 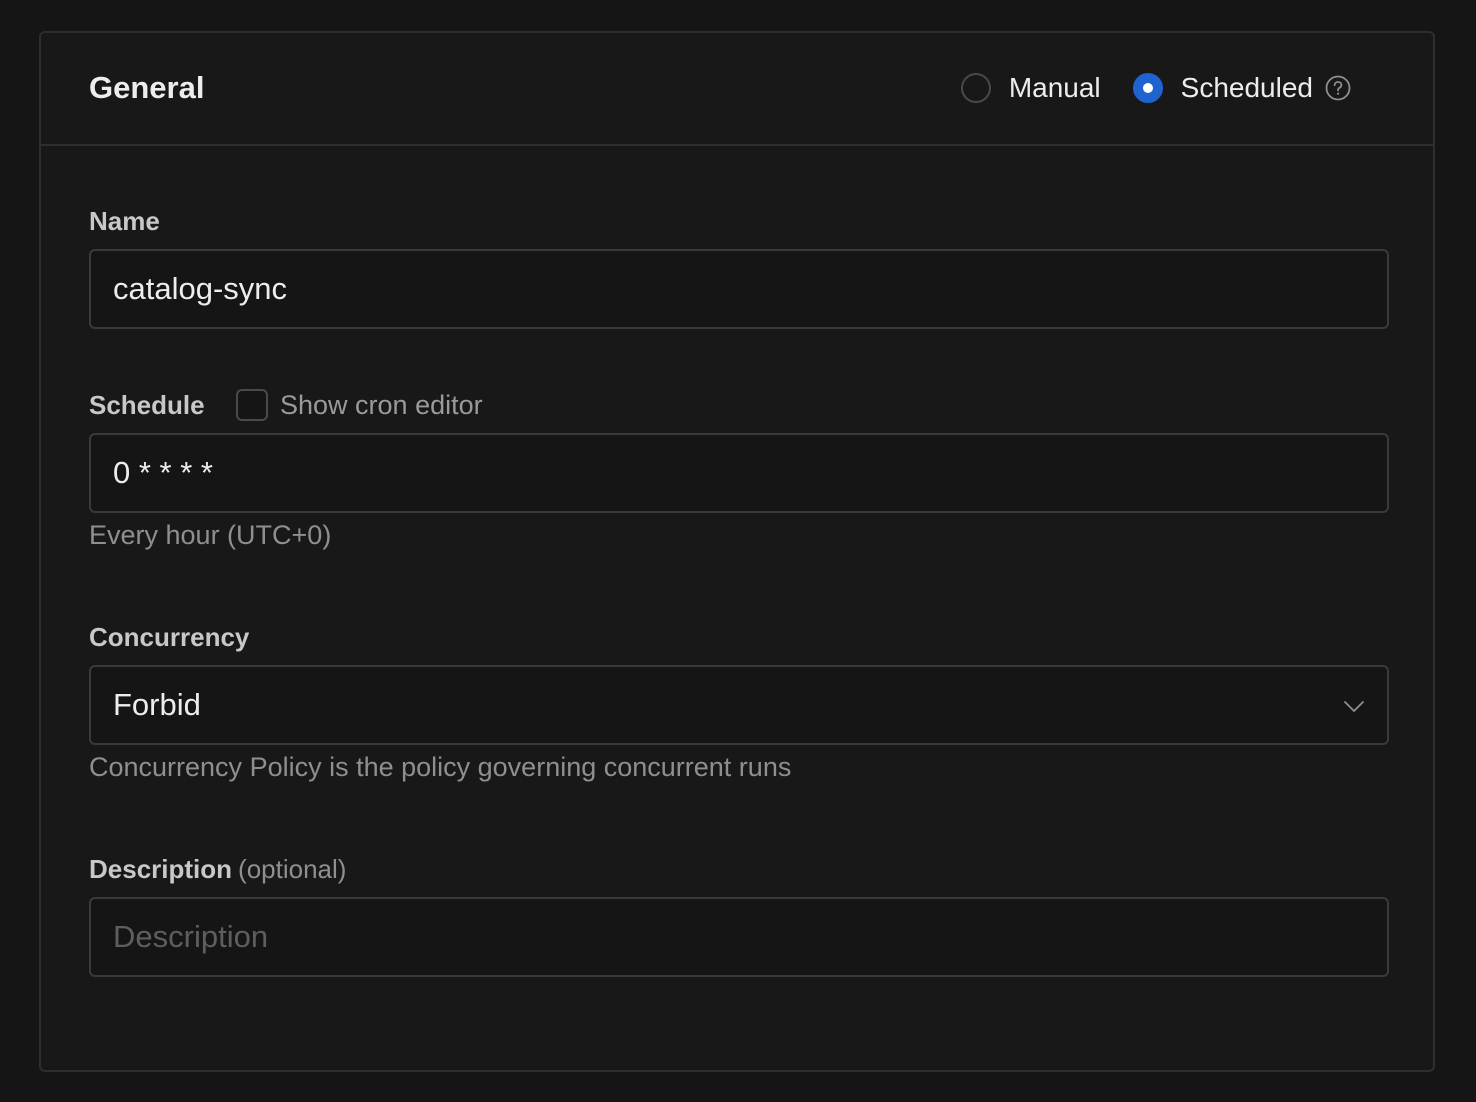 What do you see at coordinates (739, 289) in the screenshot?
I see `name-input: catalog-sync` at bounding box center [739, 289].